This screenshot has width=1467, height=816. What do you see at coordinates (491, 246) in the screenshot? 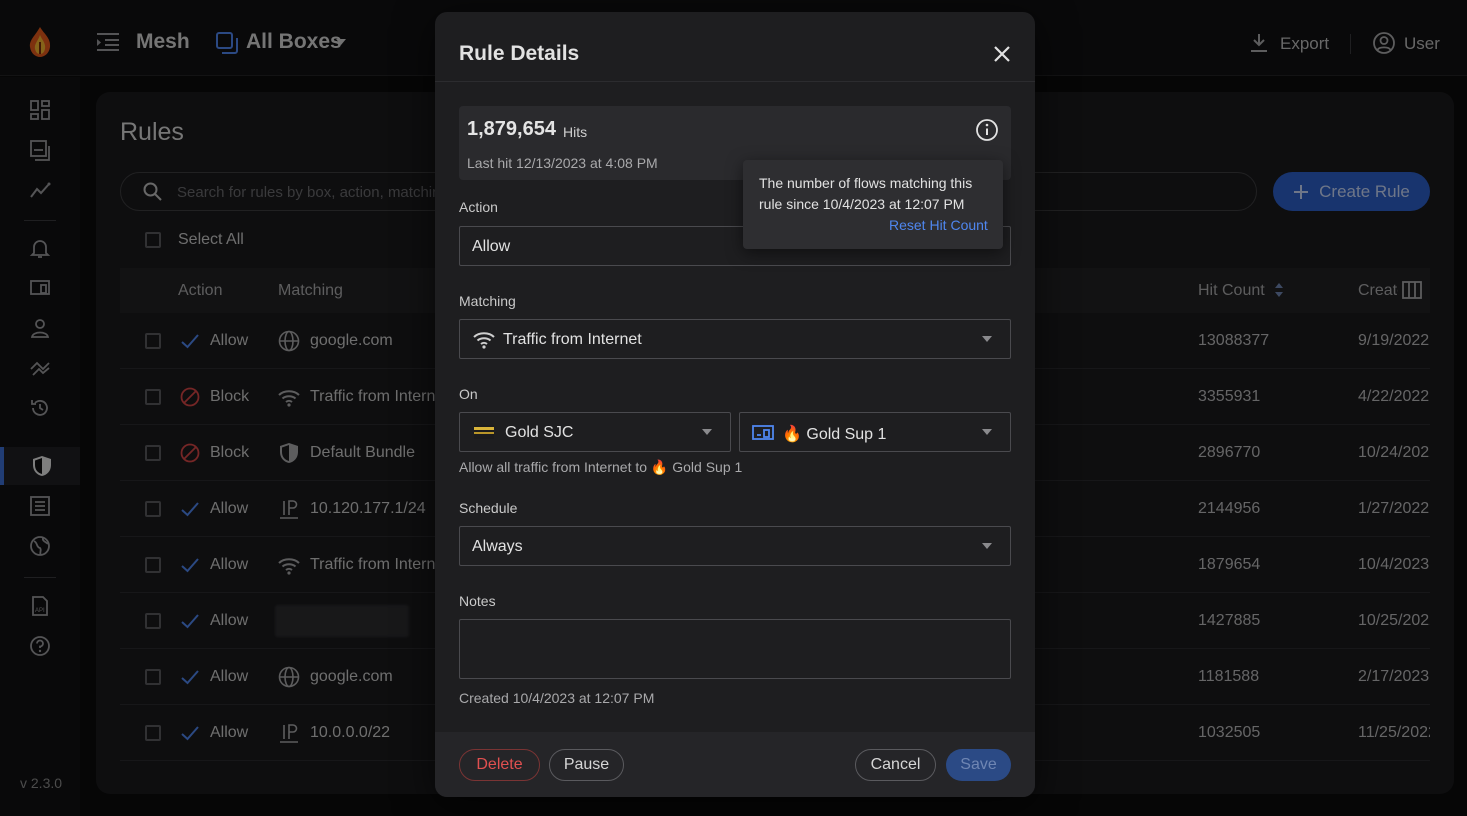
I see `action-value: Allow` at bounding box center [491, 246].